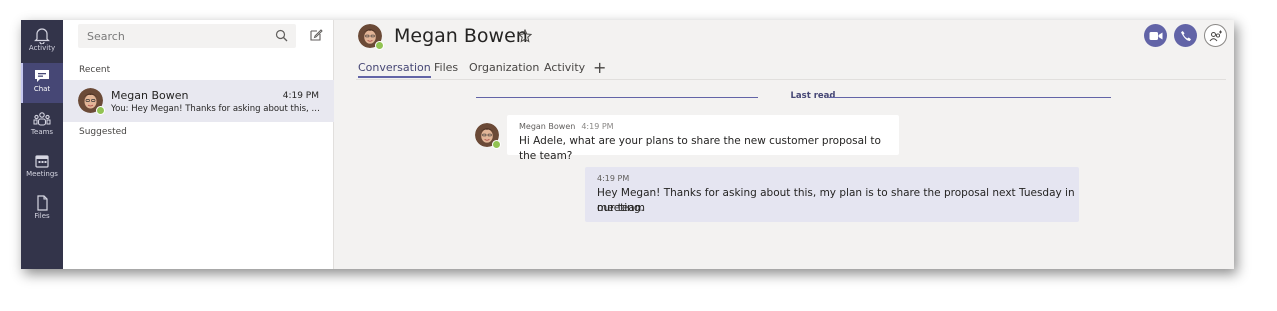 The height and width of the screenshot is (311, 1277). Describe the element at coordinates (42, 36) in the screenshot. I see `bell-icon` at that location.